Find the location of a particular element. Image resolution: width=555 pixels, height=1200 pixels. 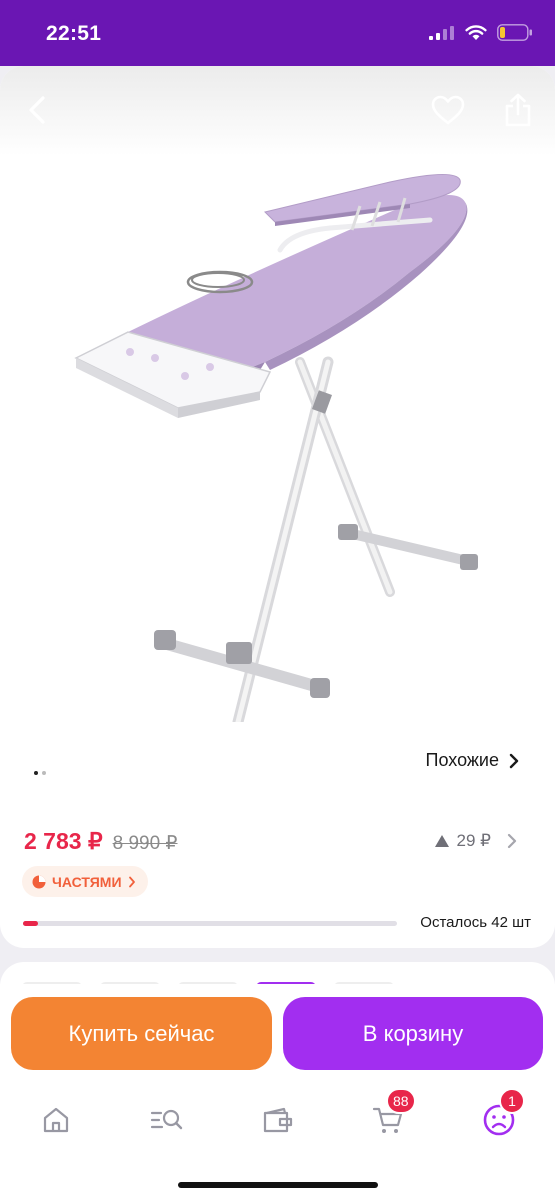

price-row: 2 783 ₽ 8 990 ₽ is located at coordinates (101, 841).